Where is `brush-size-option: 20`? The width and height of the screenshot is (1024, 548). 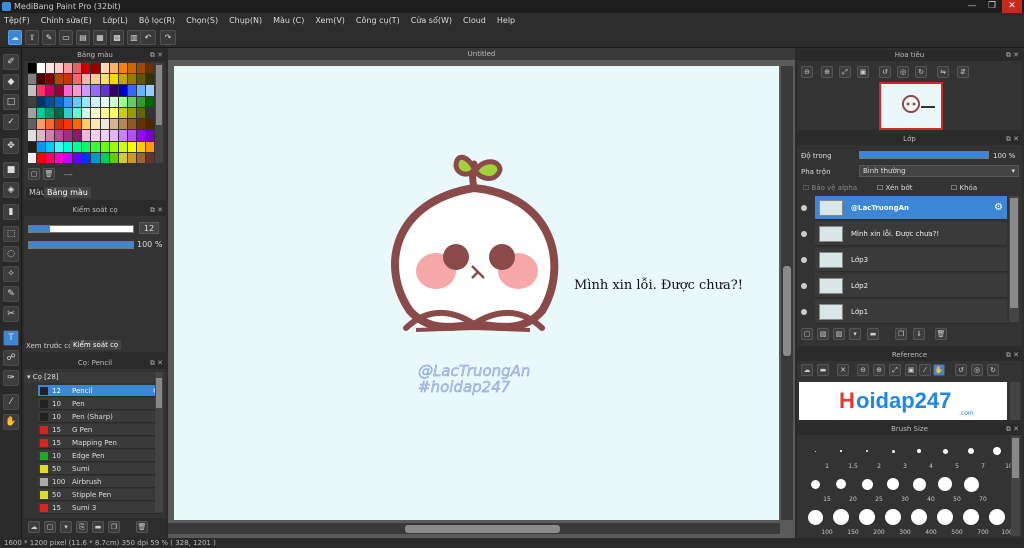
brush-size-option: 20 is located at coordinates (843, 488).